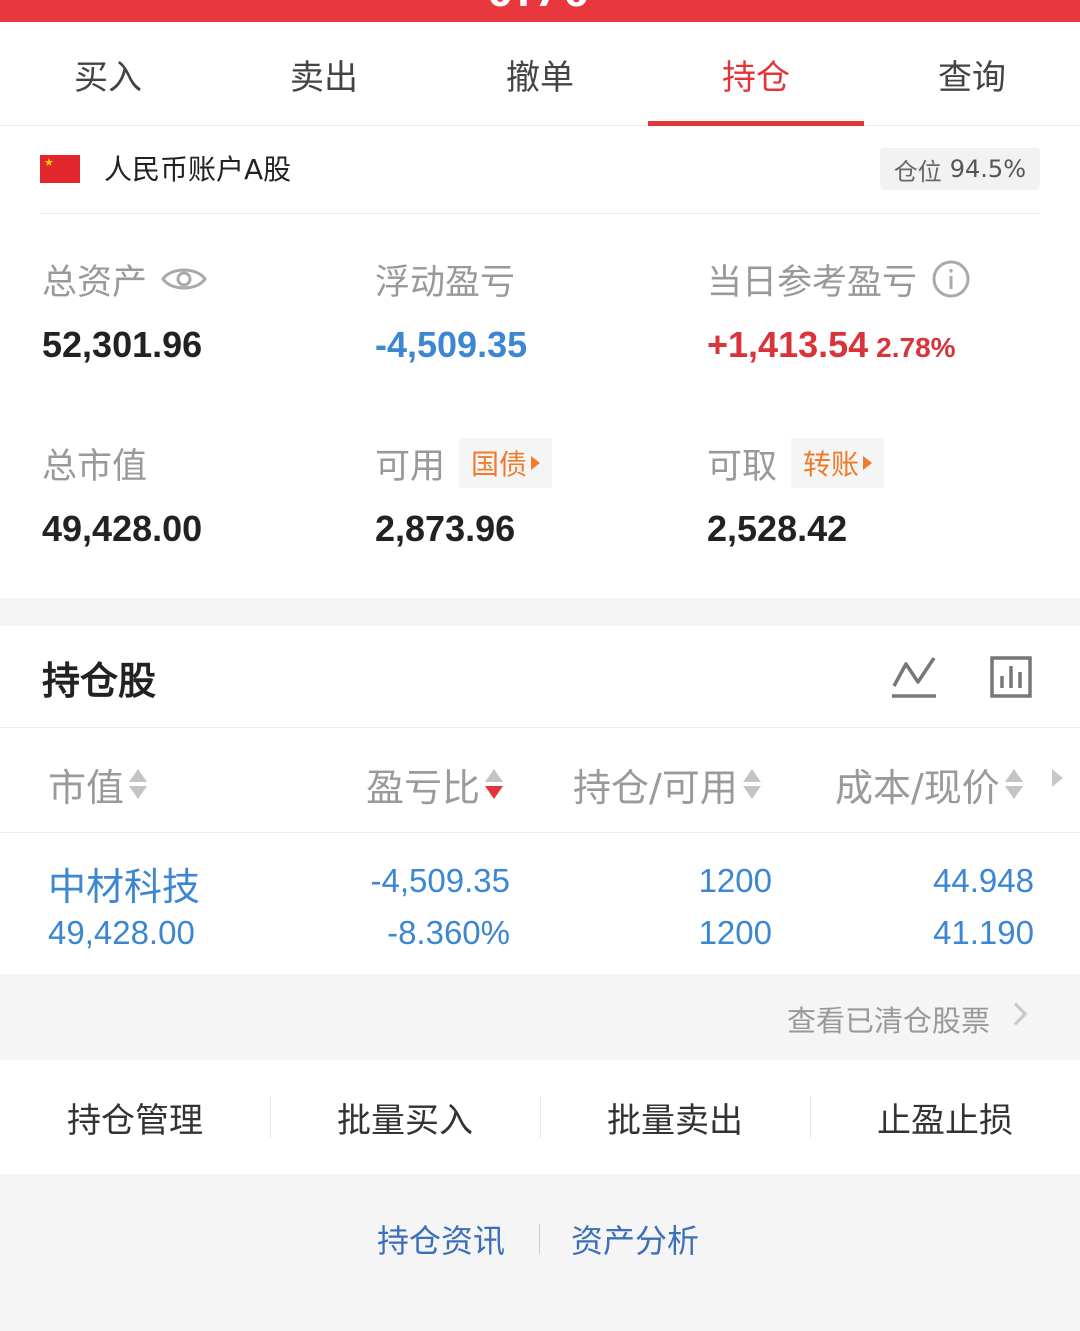 The height and width of the screenshot is (1331, 1080). I want to click on sort-desc-icon, so click(494, 785).